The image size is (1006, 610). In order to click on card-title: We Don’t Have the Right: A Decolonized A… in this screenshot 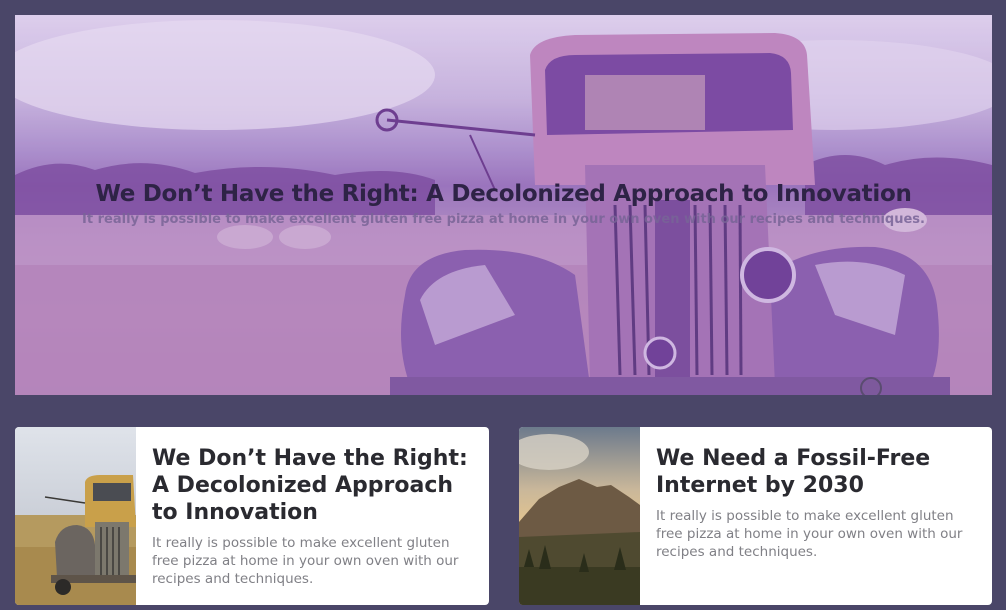, I will do `click(313, 485)`.